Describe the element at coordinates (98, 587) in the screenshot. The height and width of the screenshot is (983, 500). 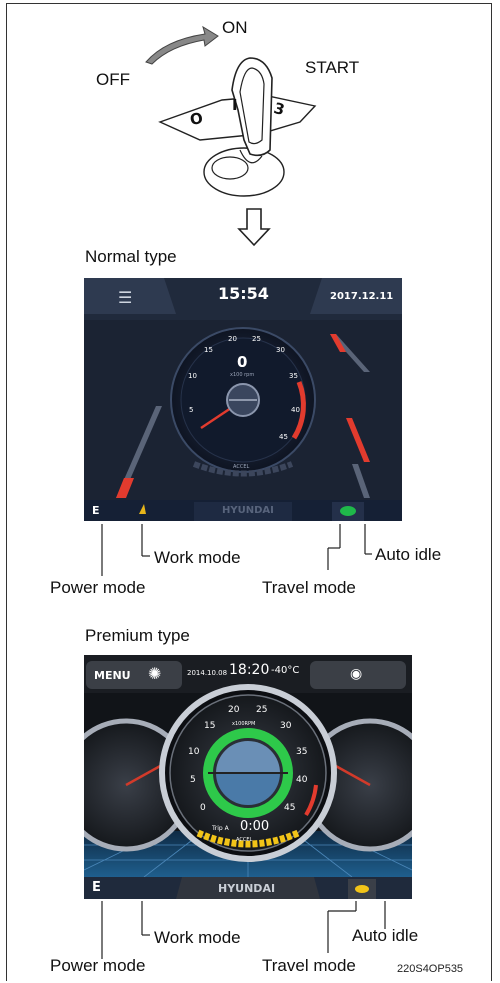
I see `normal-power-mode-callout: Power mode` at that location.